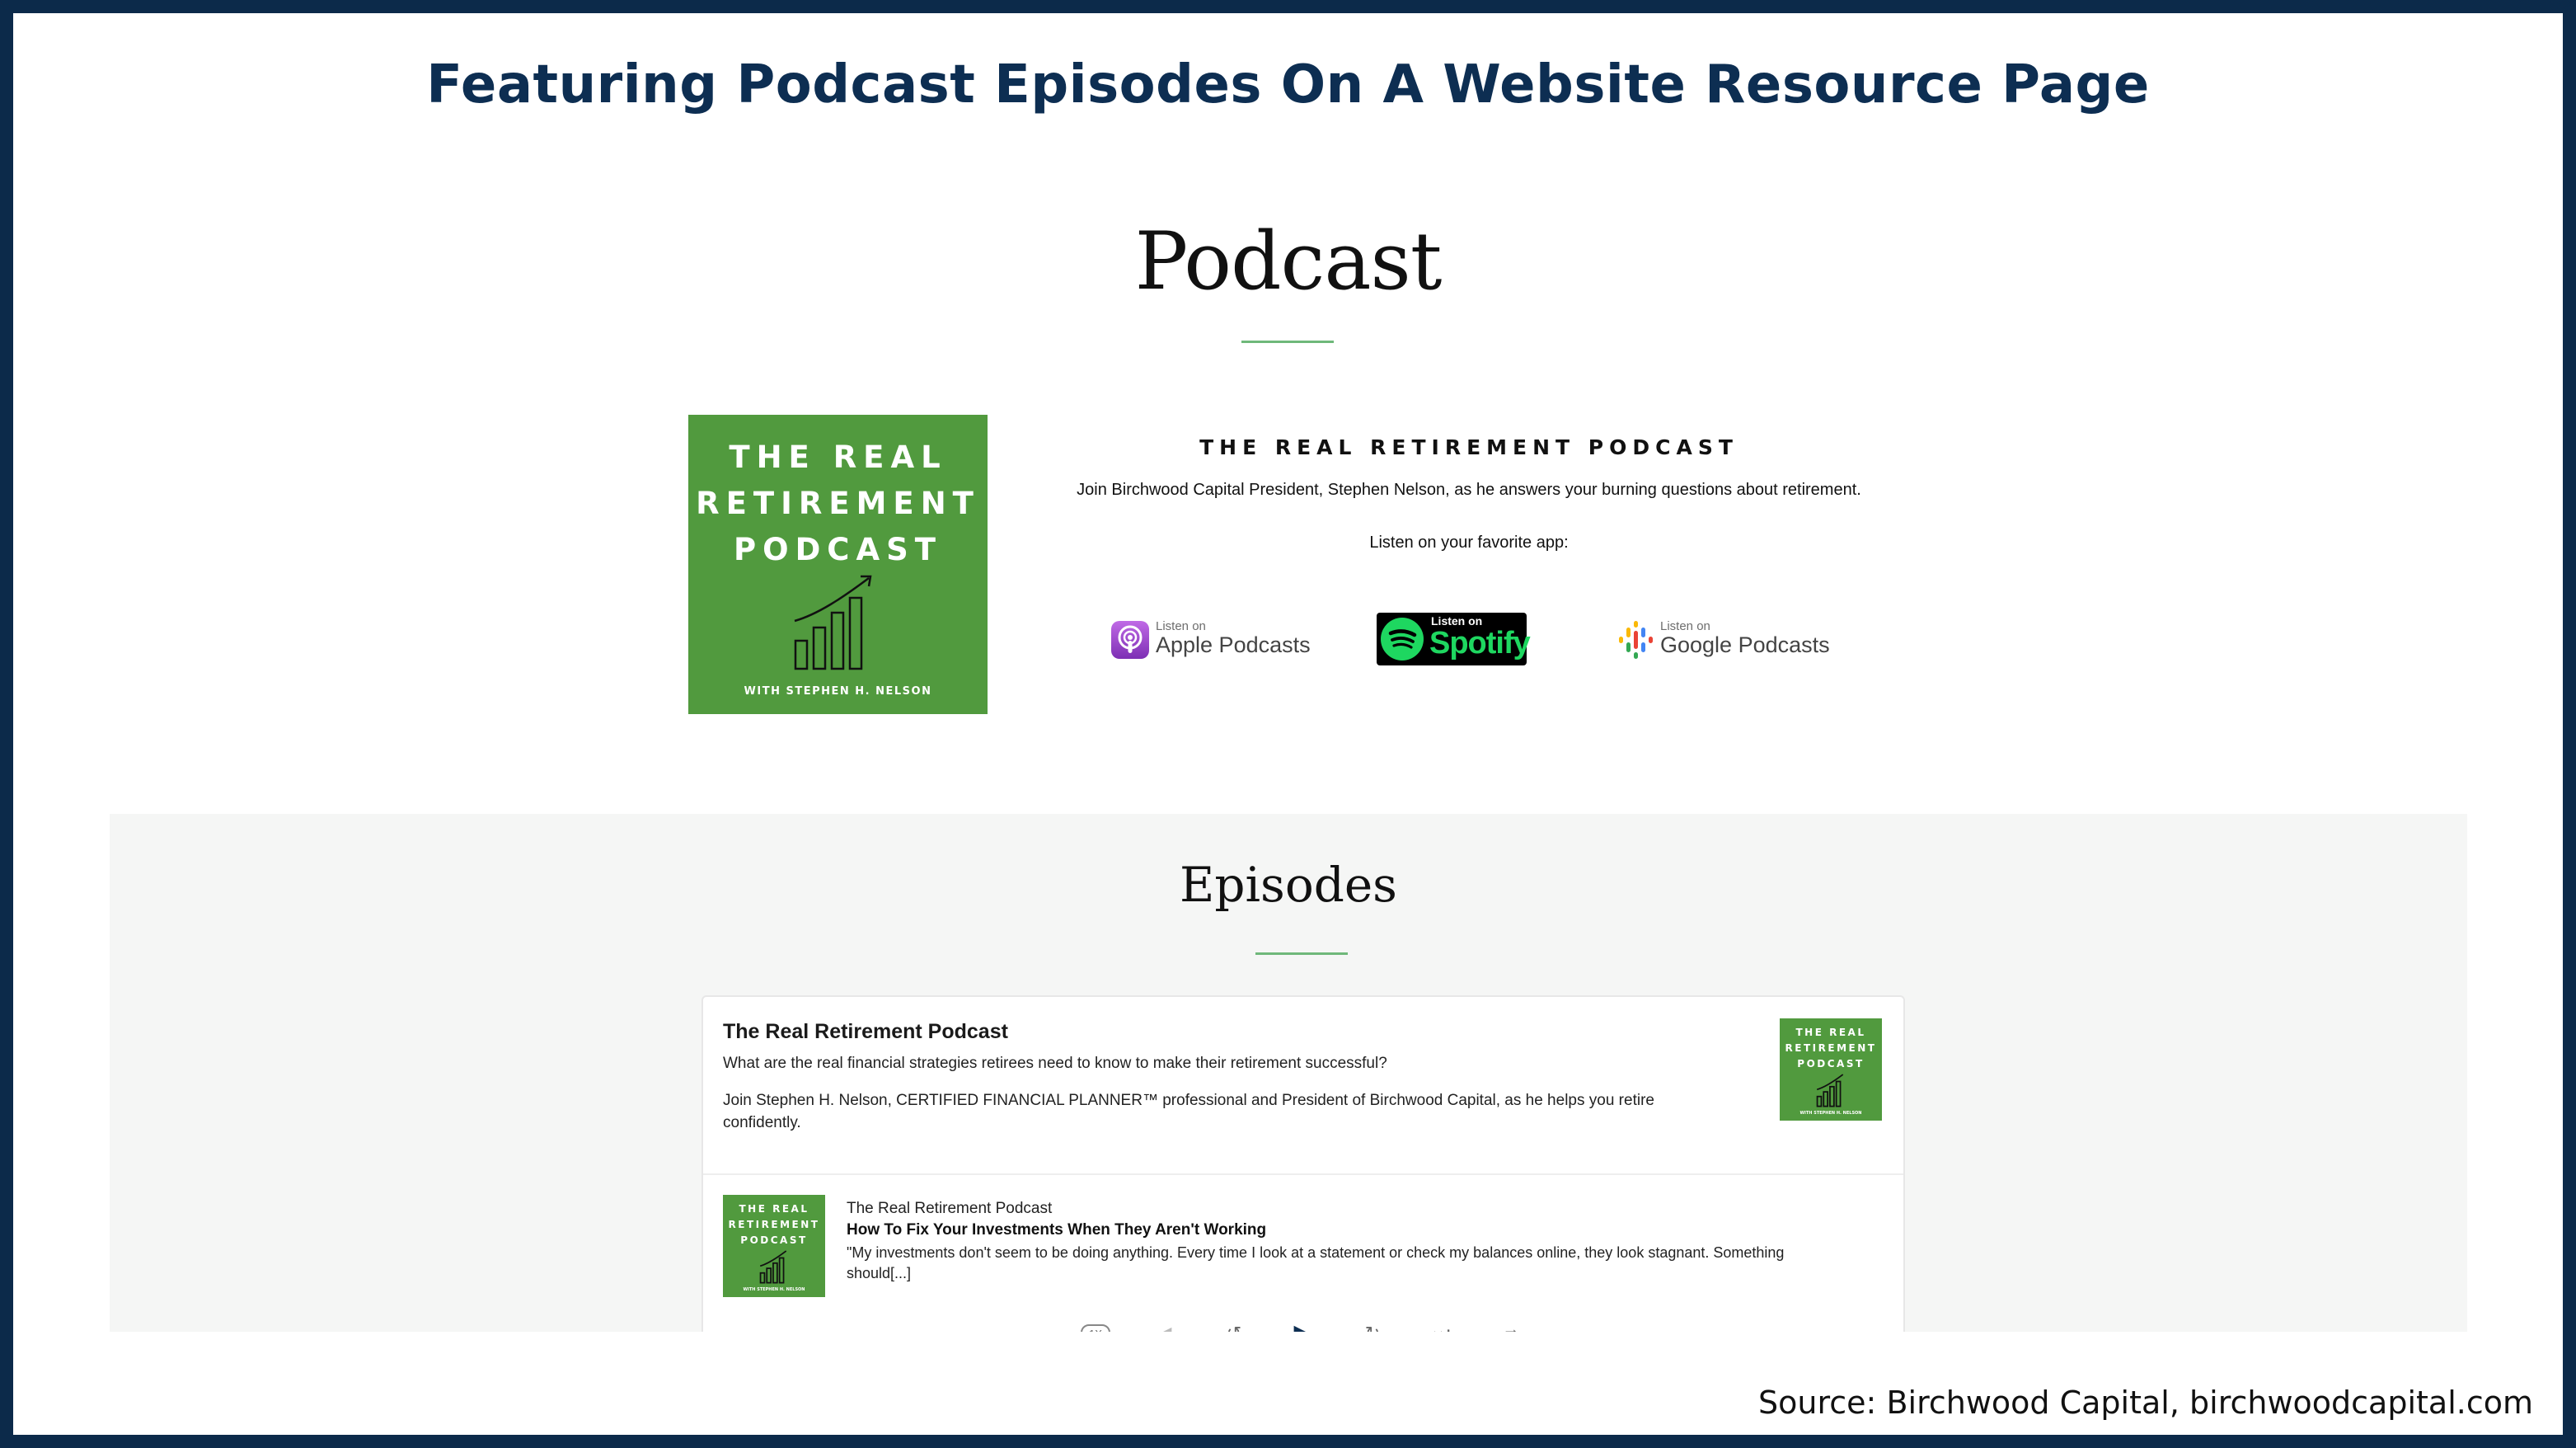 The image size is (2576, 1448). I want to click on next-episode-icon: ⏭, so click(1442, 1324).